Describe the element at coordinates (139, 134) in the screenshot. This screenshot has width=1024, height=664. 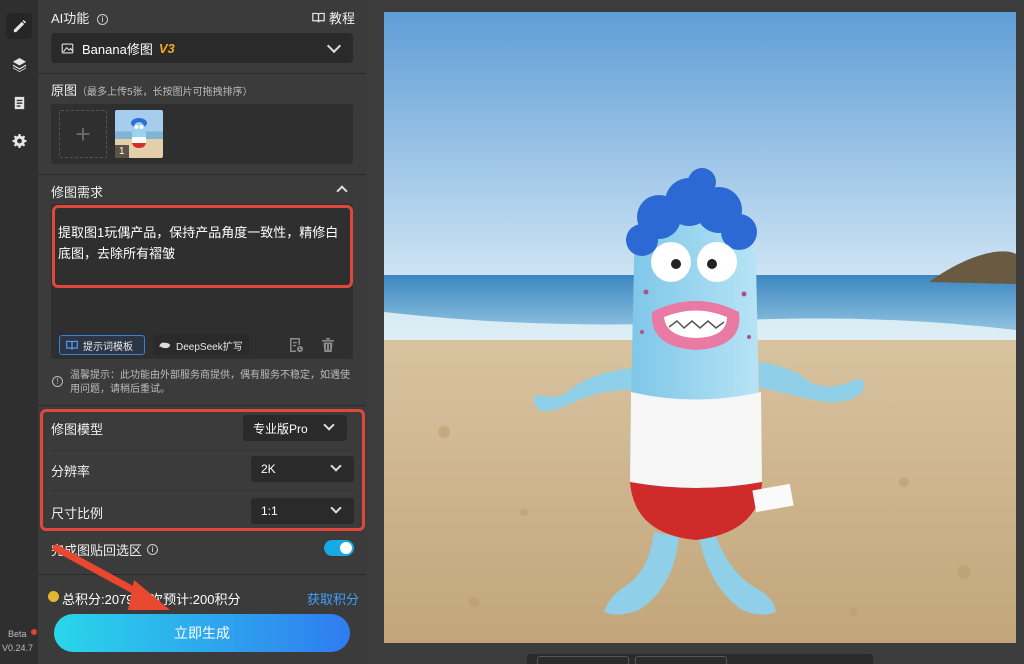
I see `image-thumbnail: 1` at that location.